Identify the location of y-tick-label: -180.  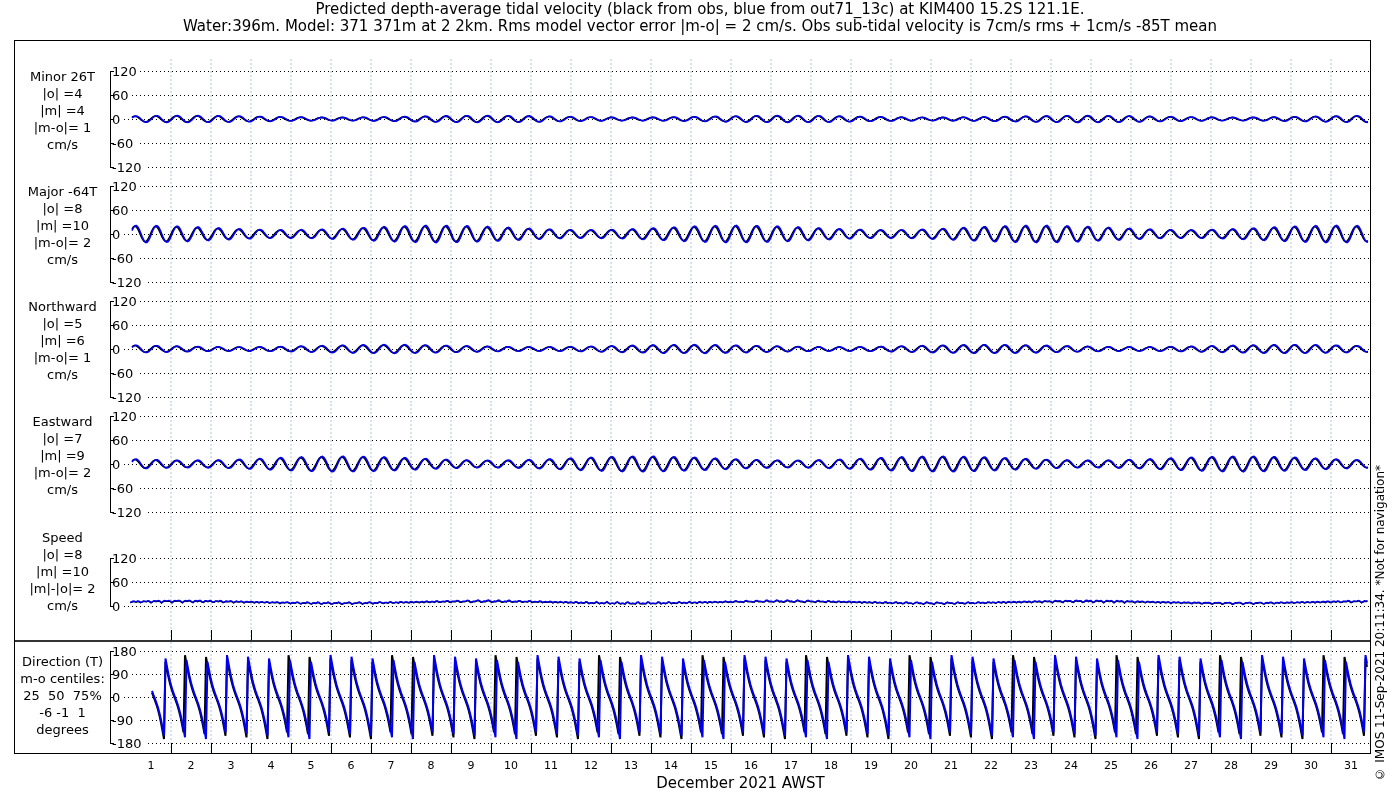
(127, 743).